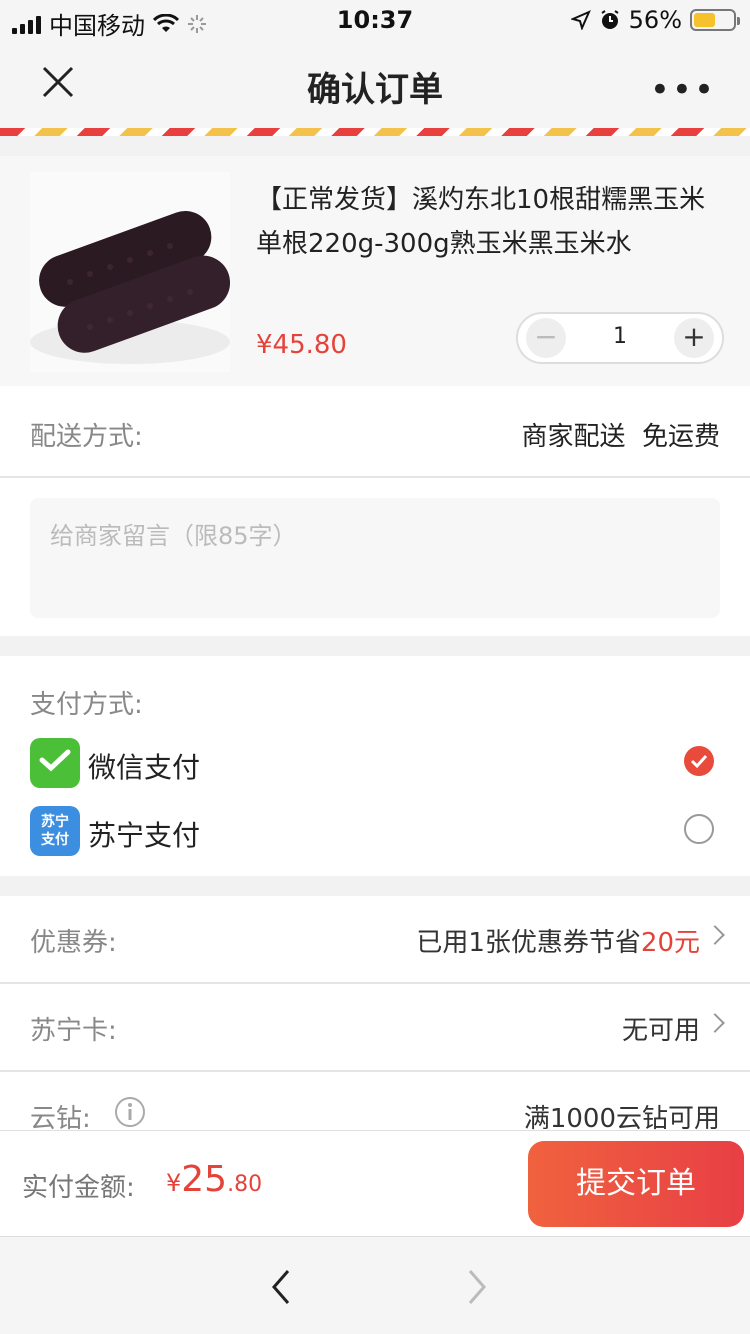 The height and width of the screenshot is (1334, 750). Describe the element at coordinates (73, 1031) in the screenshot. I see `suning-card-label: 苏宁卡:` at that location.